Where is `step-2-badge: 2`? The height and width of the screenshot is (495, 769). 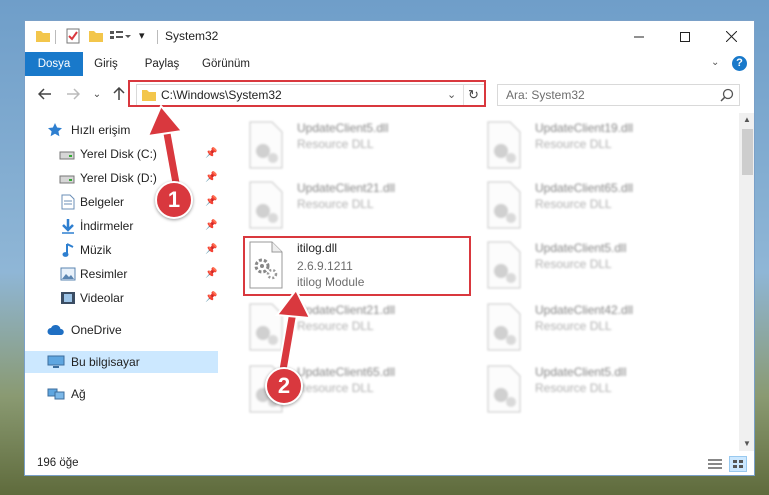
step-2-badge: 2 is located at coordinates (284, 386).